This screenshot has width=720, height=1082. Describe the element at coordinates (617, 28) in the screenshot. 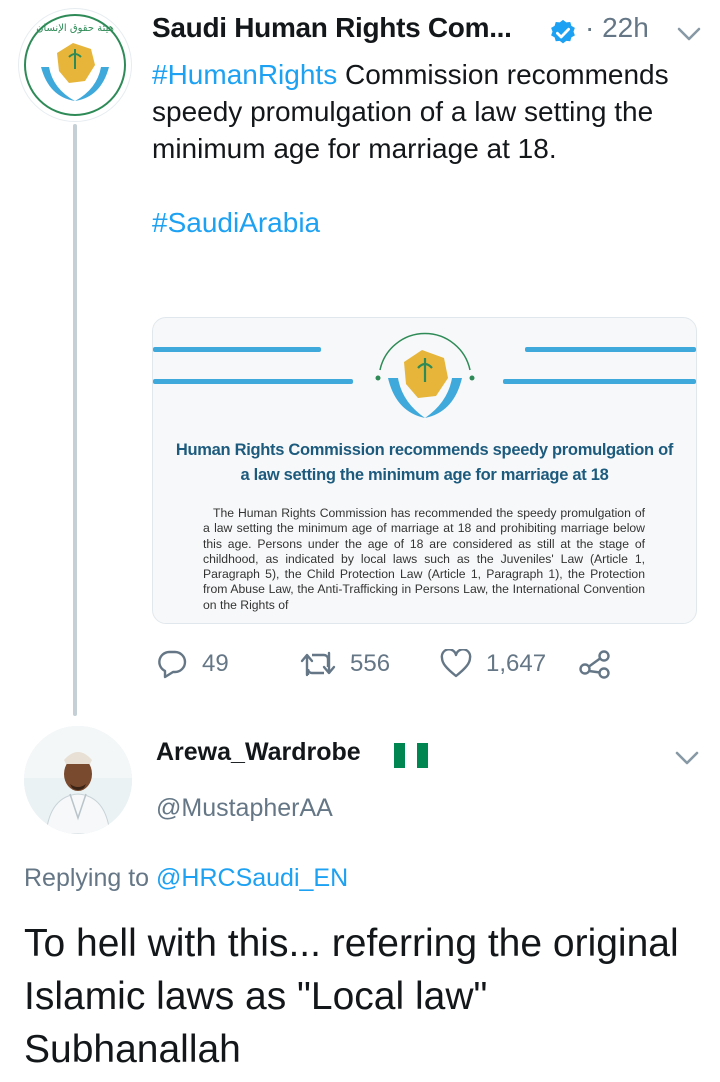

I see `tweet-timestamp: · 22h` at that location.